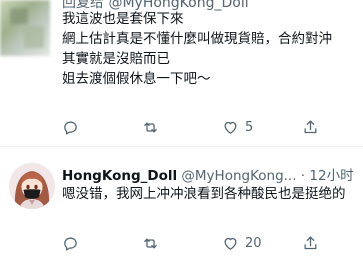 The height and width of the screenshot is (261, 363). What do you see at coordinates (249, 127) in the screenshot?
I see `like-count: 5` at bounding box center [249, 127].